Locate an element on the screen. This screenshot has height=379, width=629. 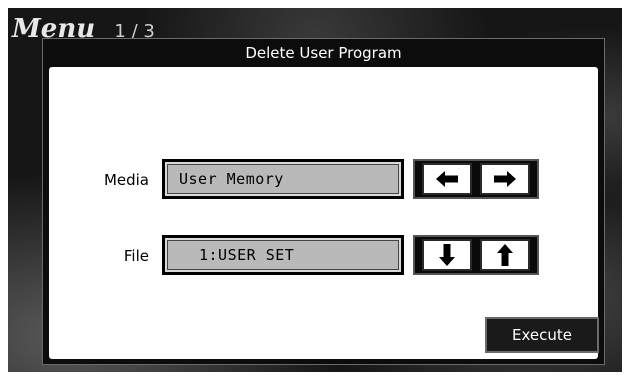
file-label: File is located at coordinates (136, 256).